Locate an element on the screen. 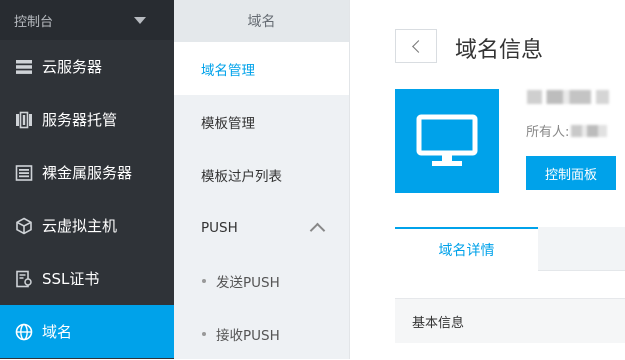 The height and width of the screenshot is (360, 625). hosting-icon is located at coordinates (24, 120).